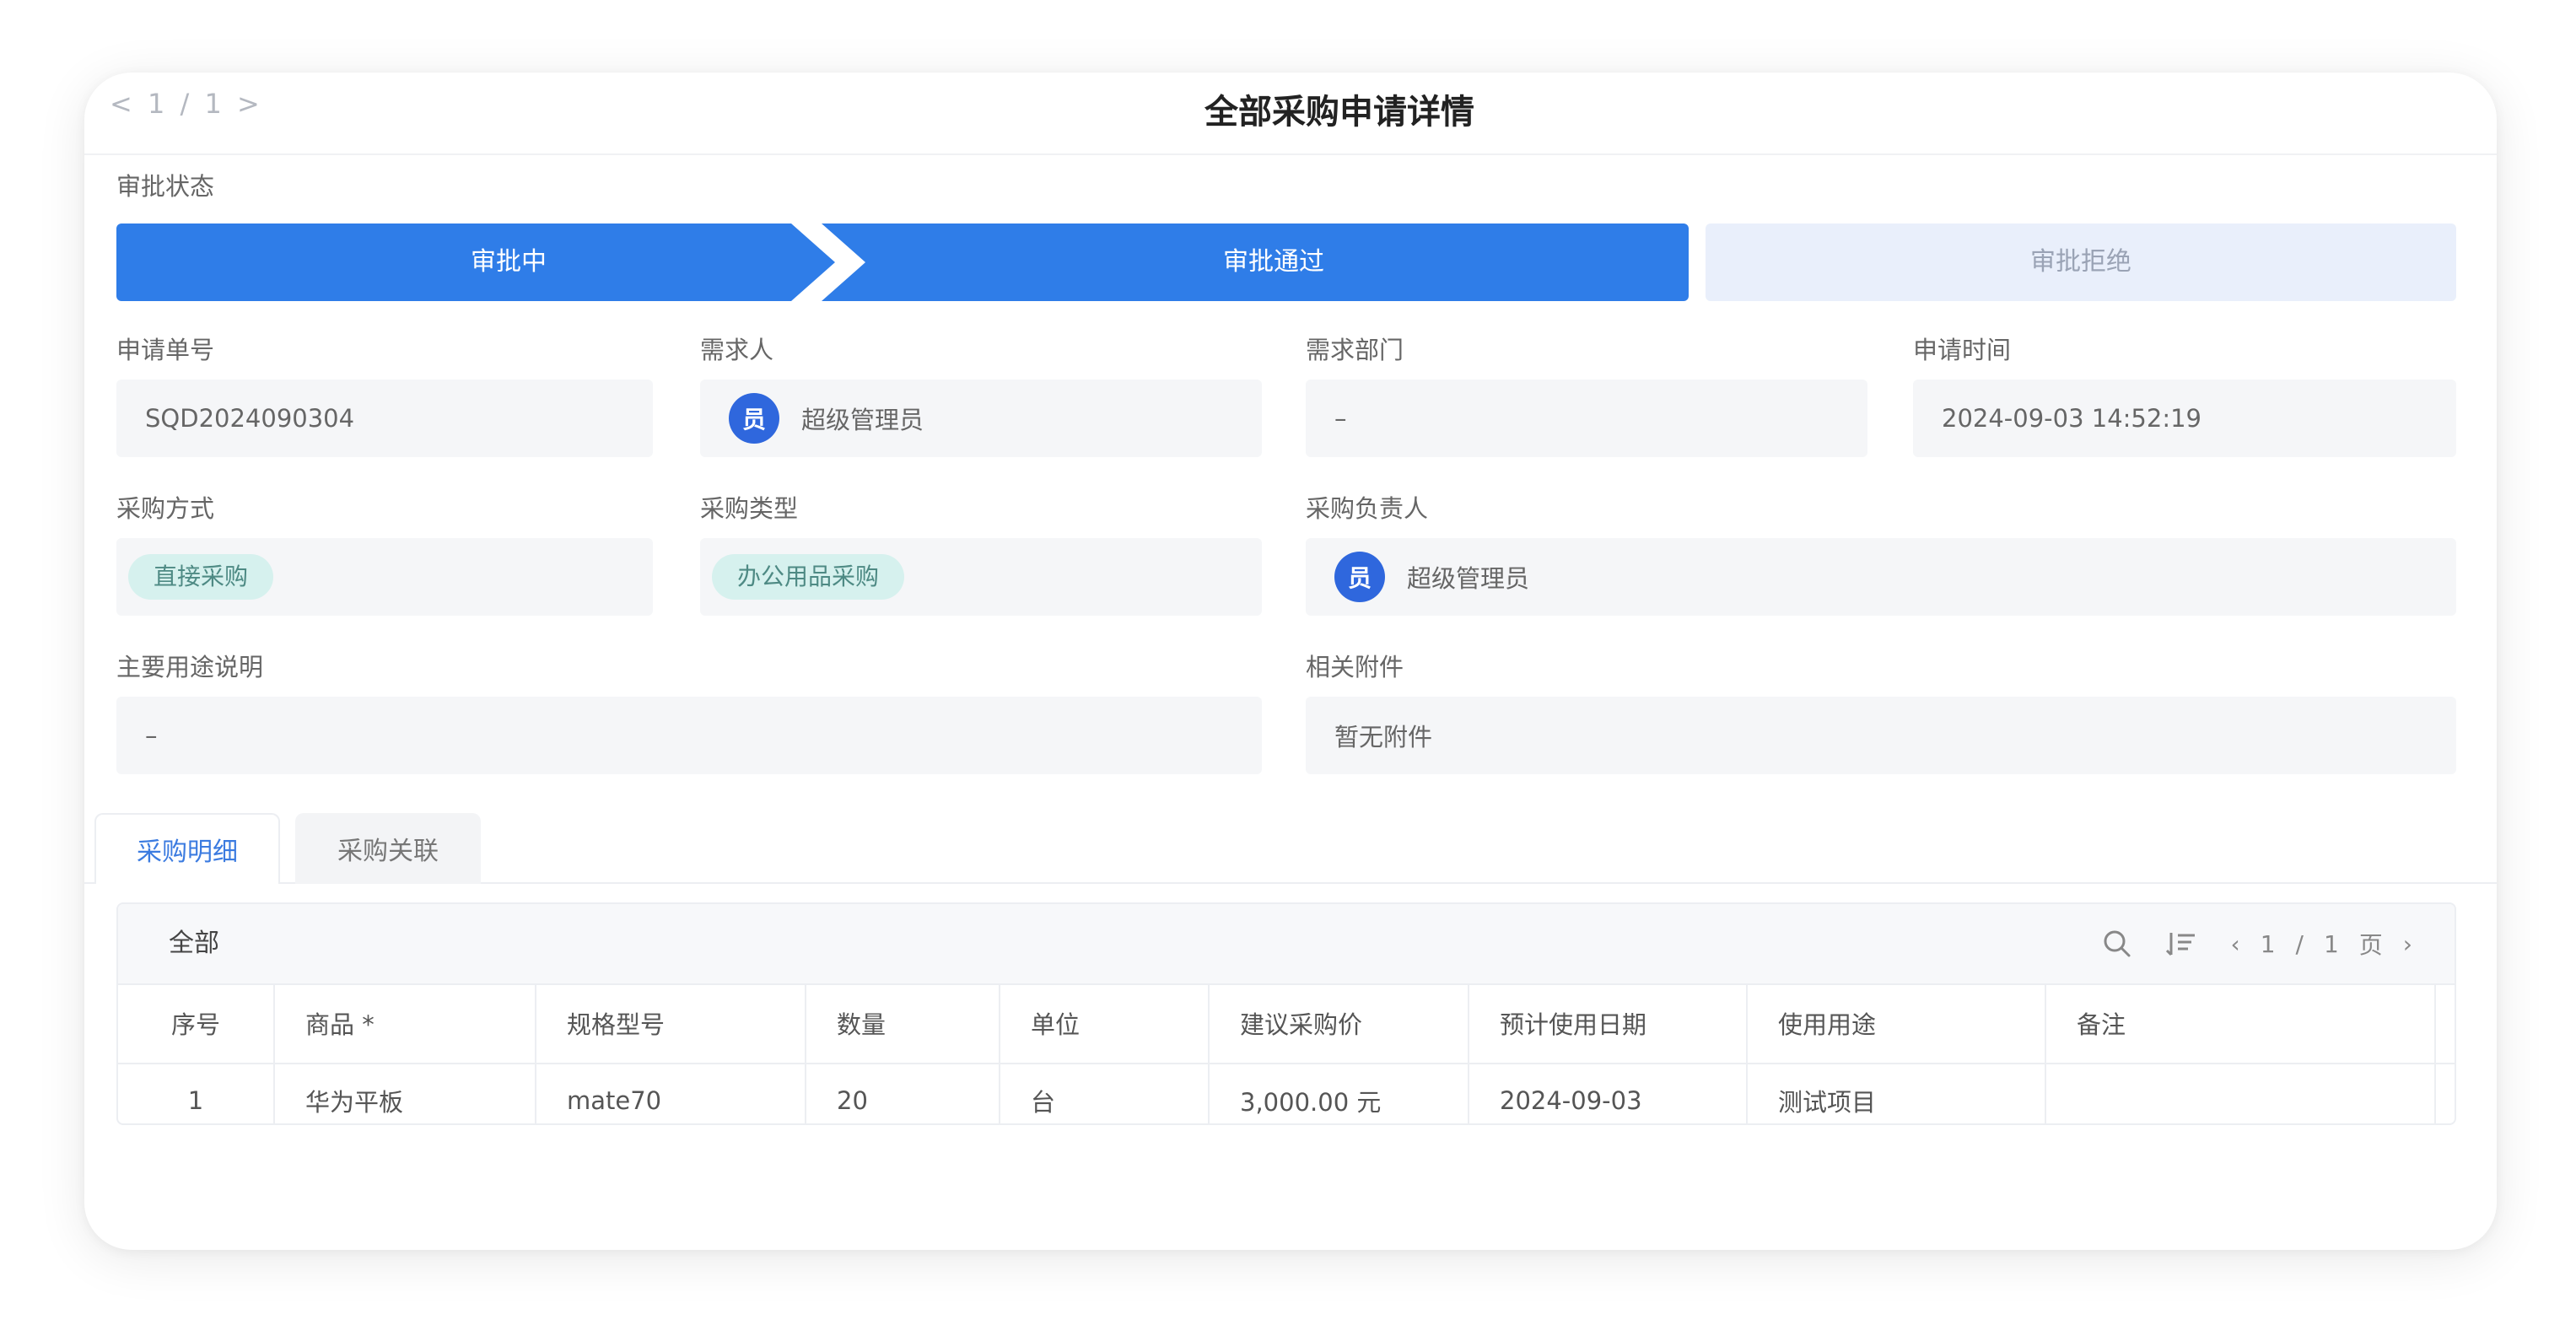 This screenshot has width=2576, height=1341. What do you see at coordinates (1468, 578) in the screenshot?
I see `purchase-owner-name: 超级管理员` at bounding box center [1468, 578].